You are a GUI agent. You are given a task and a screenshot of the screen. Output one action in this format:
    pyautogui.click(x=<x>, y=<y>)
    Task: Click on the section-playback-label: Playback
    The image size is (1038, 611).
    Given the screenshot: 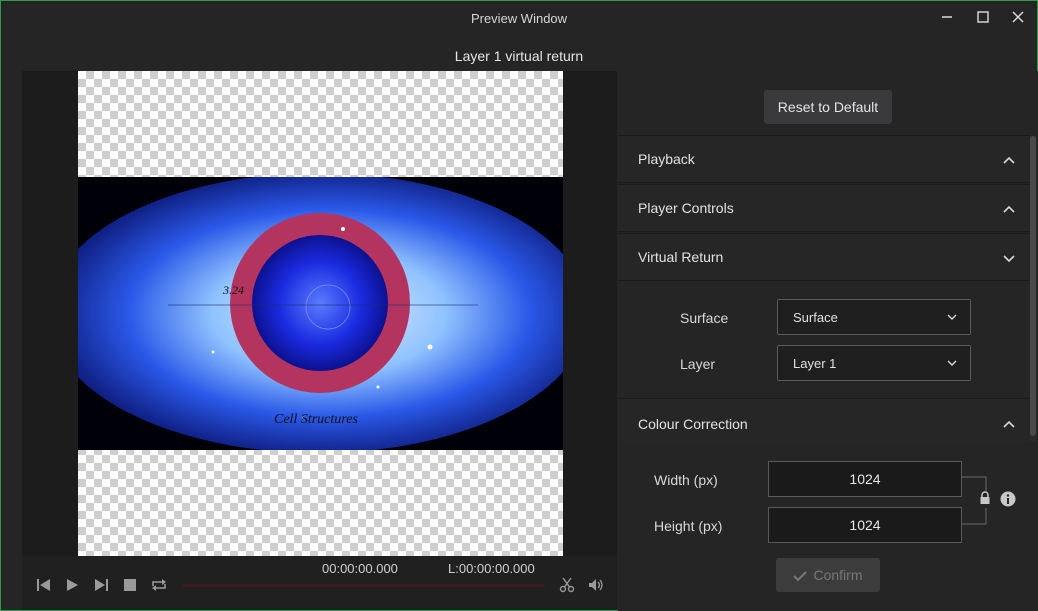 What is the action you would take?
    pyautogui.click(x=666, y=159)
    